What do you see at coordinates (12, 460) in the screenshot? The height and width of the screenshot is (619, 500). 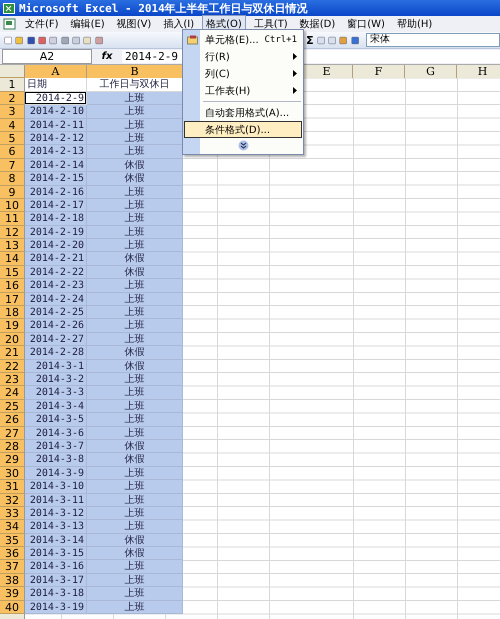 I see `row-header: 29` at bounding box center [12, 460].